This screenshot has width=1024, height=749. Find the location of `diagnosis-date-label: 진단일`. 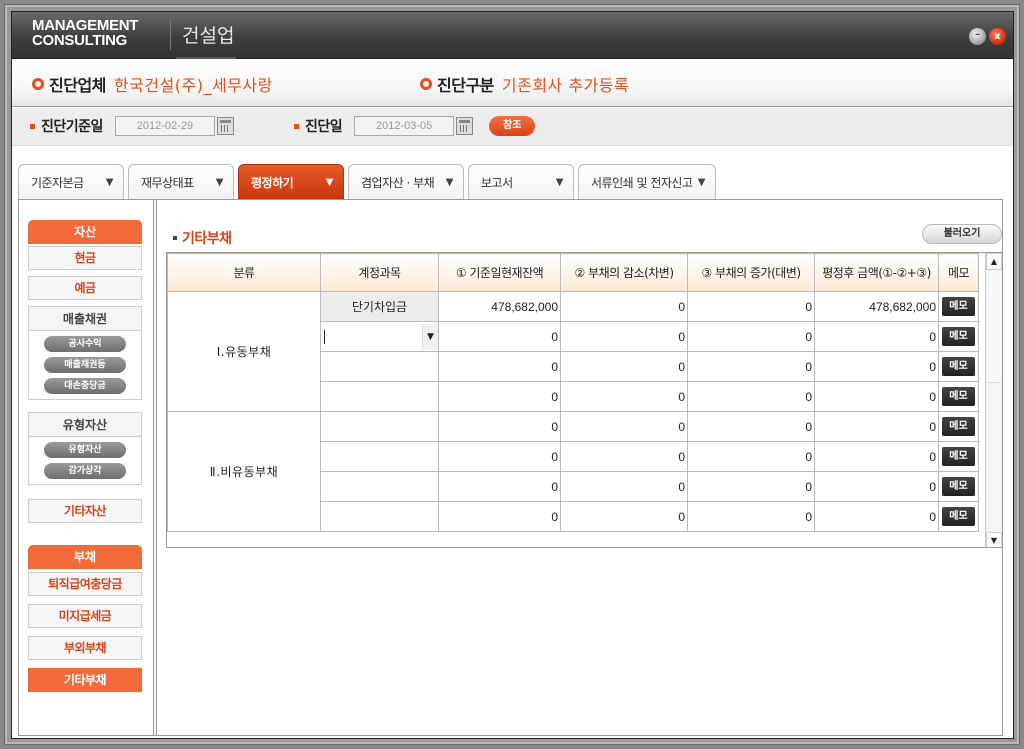

diagnosis-date-label: 진단일 is located at coordinates (324, 127).